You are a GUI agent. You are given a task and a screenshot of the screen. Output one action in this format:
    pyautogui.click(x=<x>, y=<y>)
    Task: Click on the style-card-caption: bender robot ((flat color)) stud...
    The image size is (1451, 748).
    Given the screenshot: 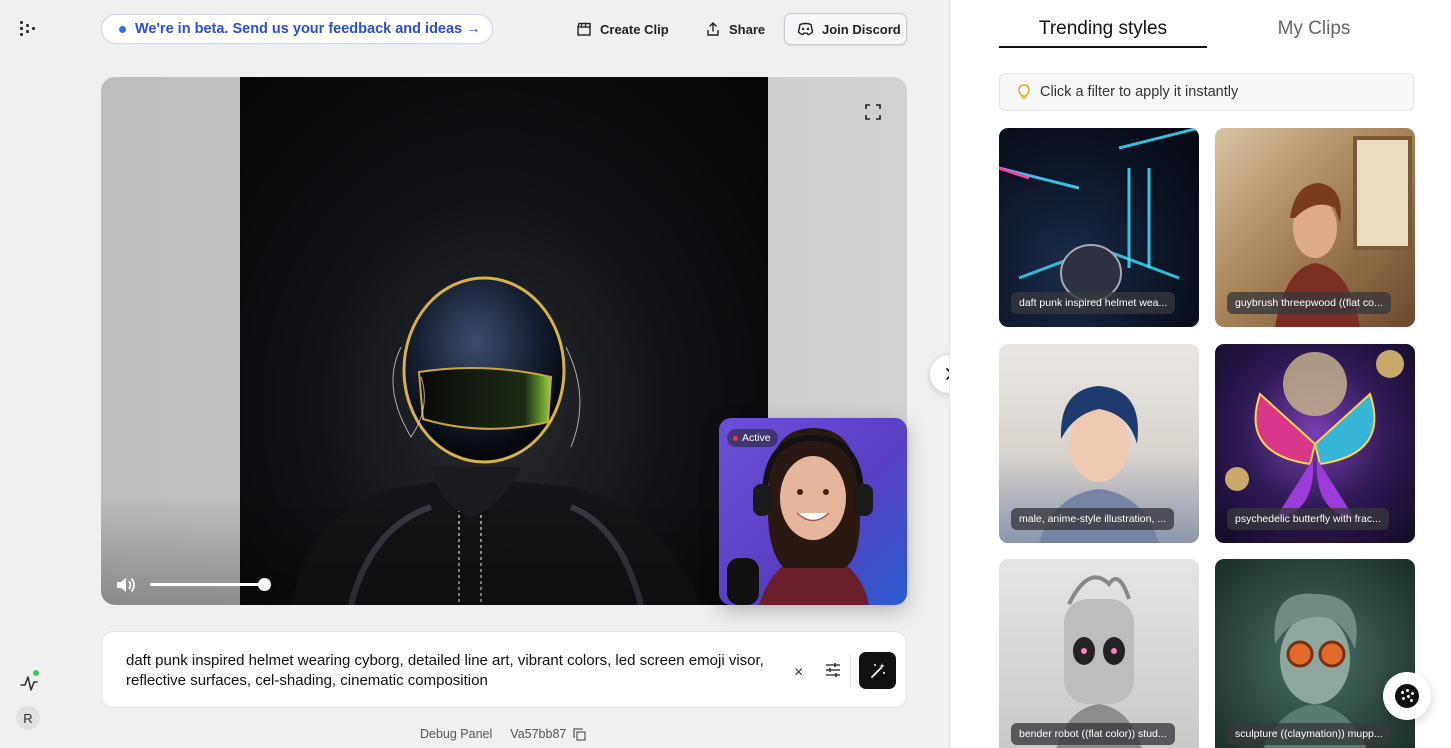 What is the action you would take?
    pyautogui.click(x=1093, y=734)
    